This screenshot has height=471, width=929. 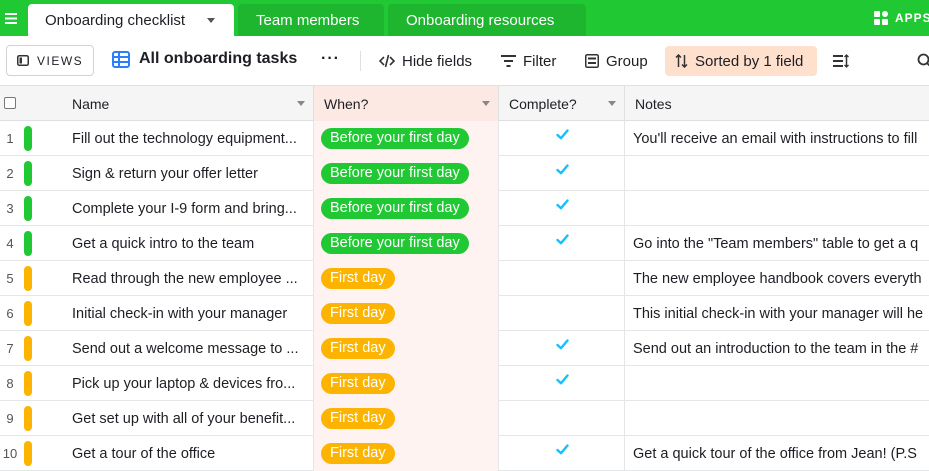 I want to click on view-more-button: ···, so click(x=330, y=59).